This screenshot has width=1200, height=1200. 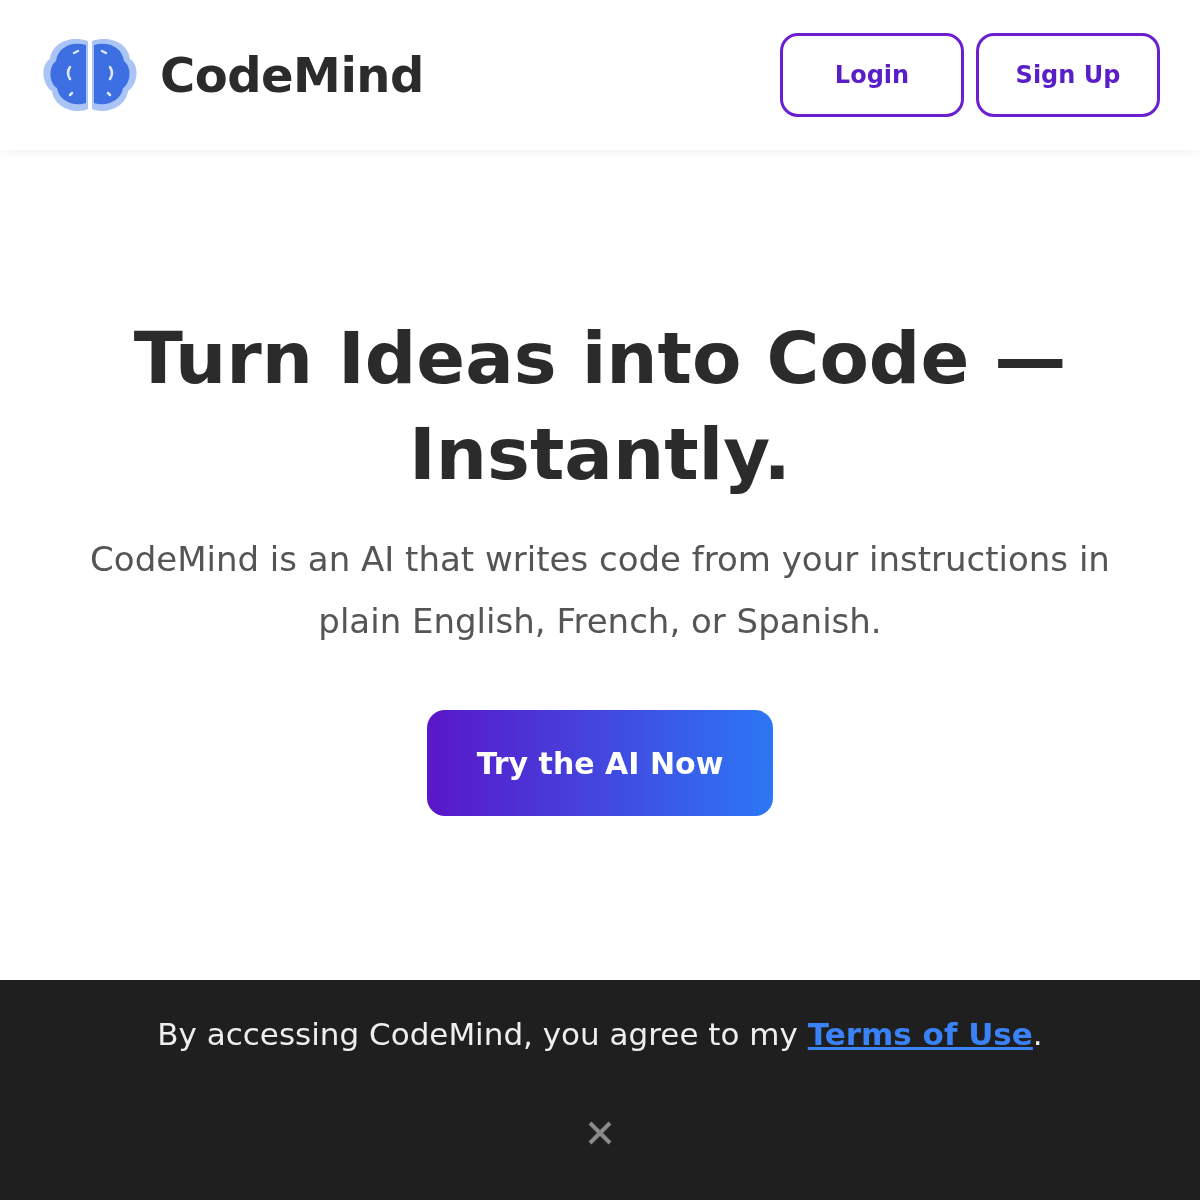 I want to click on cta-button: Try the AI Now, so click(x=600, y=763).